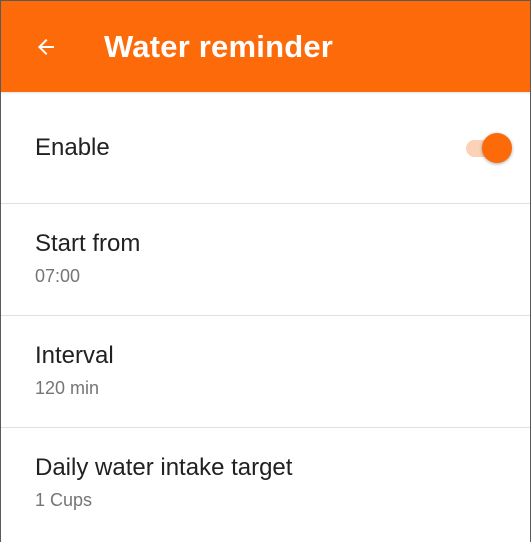 The height and width of the screenshot is (542, 531). Describe the element at coordinates (219, 46) in the screenshot. I see `page-title: Water reminder` at that location.